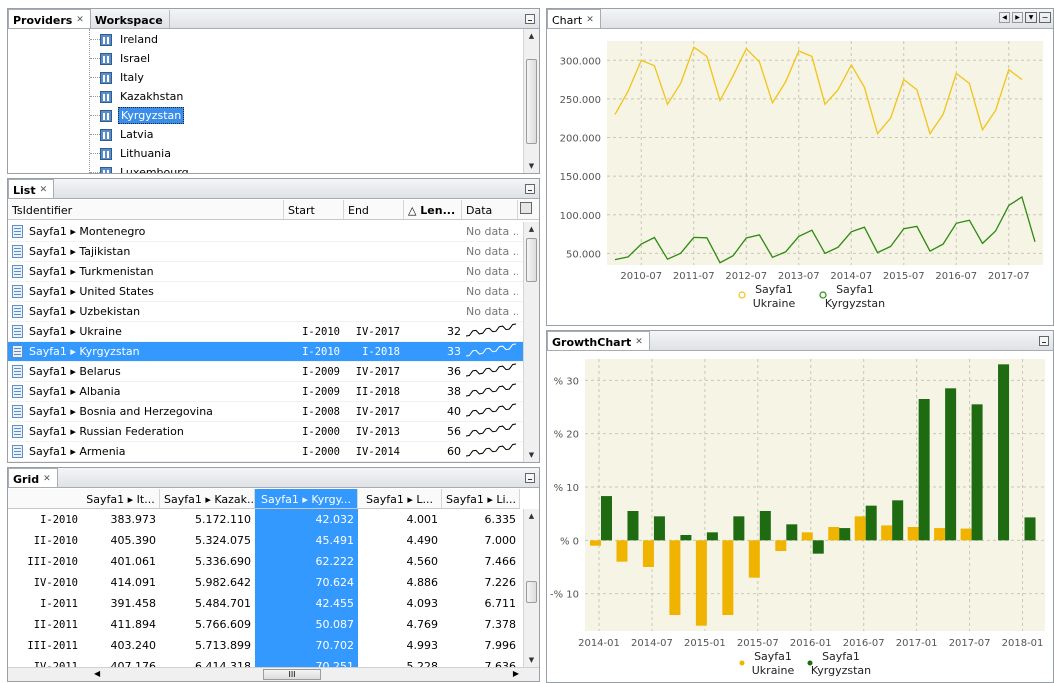  What do you see at coordinates (292, 674) in the screenshot?
I see `hscroll-thumb: III` at bounding box center [292, 674].